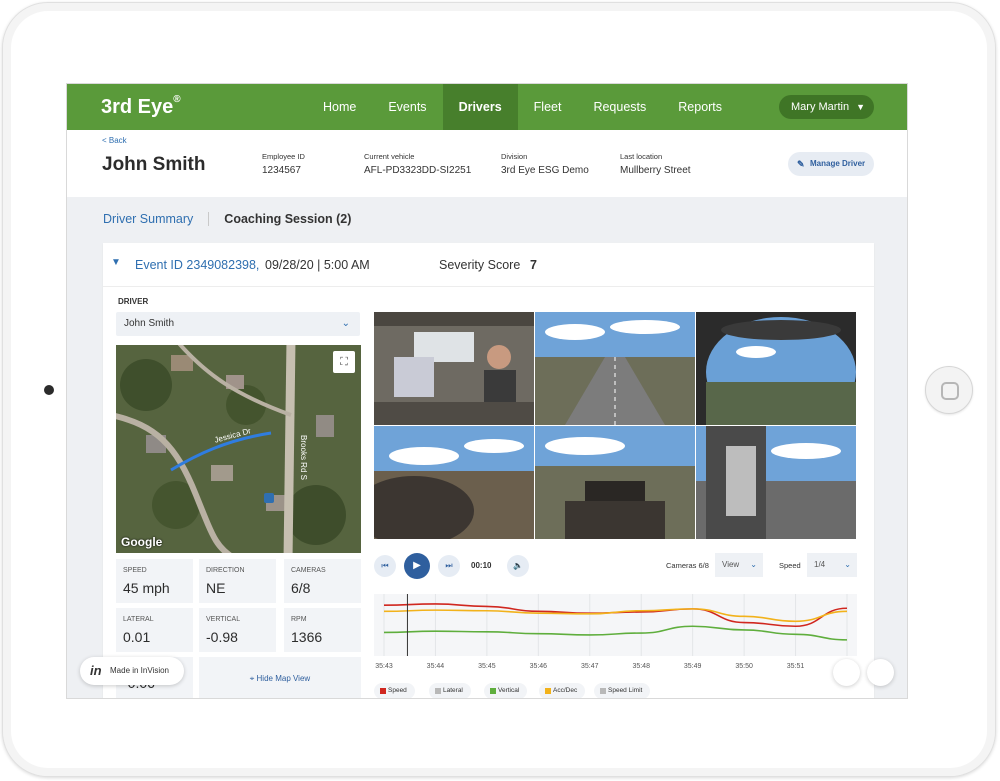 This screenshot has height=781, width=1000. I want to click on driver-label: DRIVER, so click(133, 301).